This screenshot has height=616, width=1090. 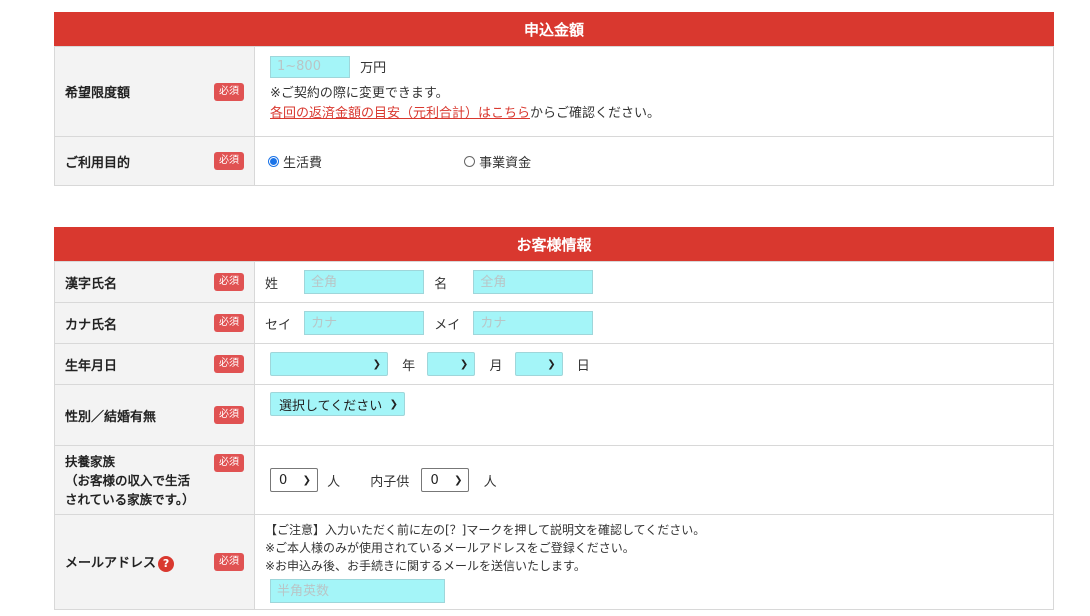 I want to click on dependents-unit: 人, so click(x=334, y=482).